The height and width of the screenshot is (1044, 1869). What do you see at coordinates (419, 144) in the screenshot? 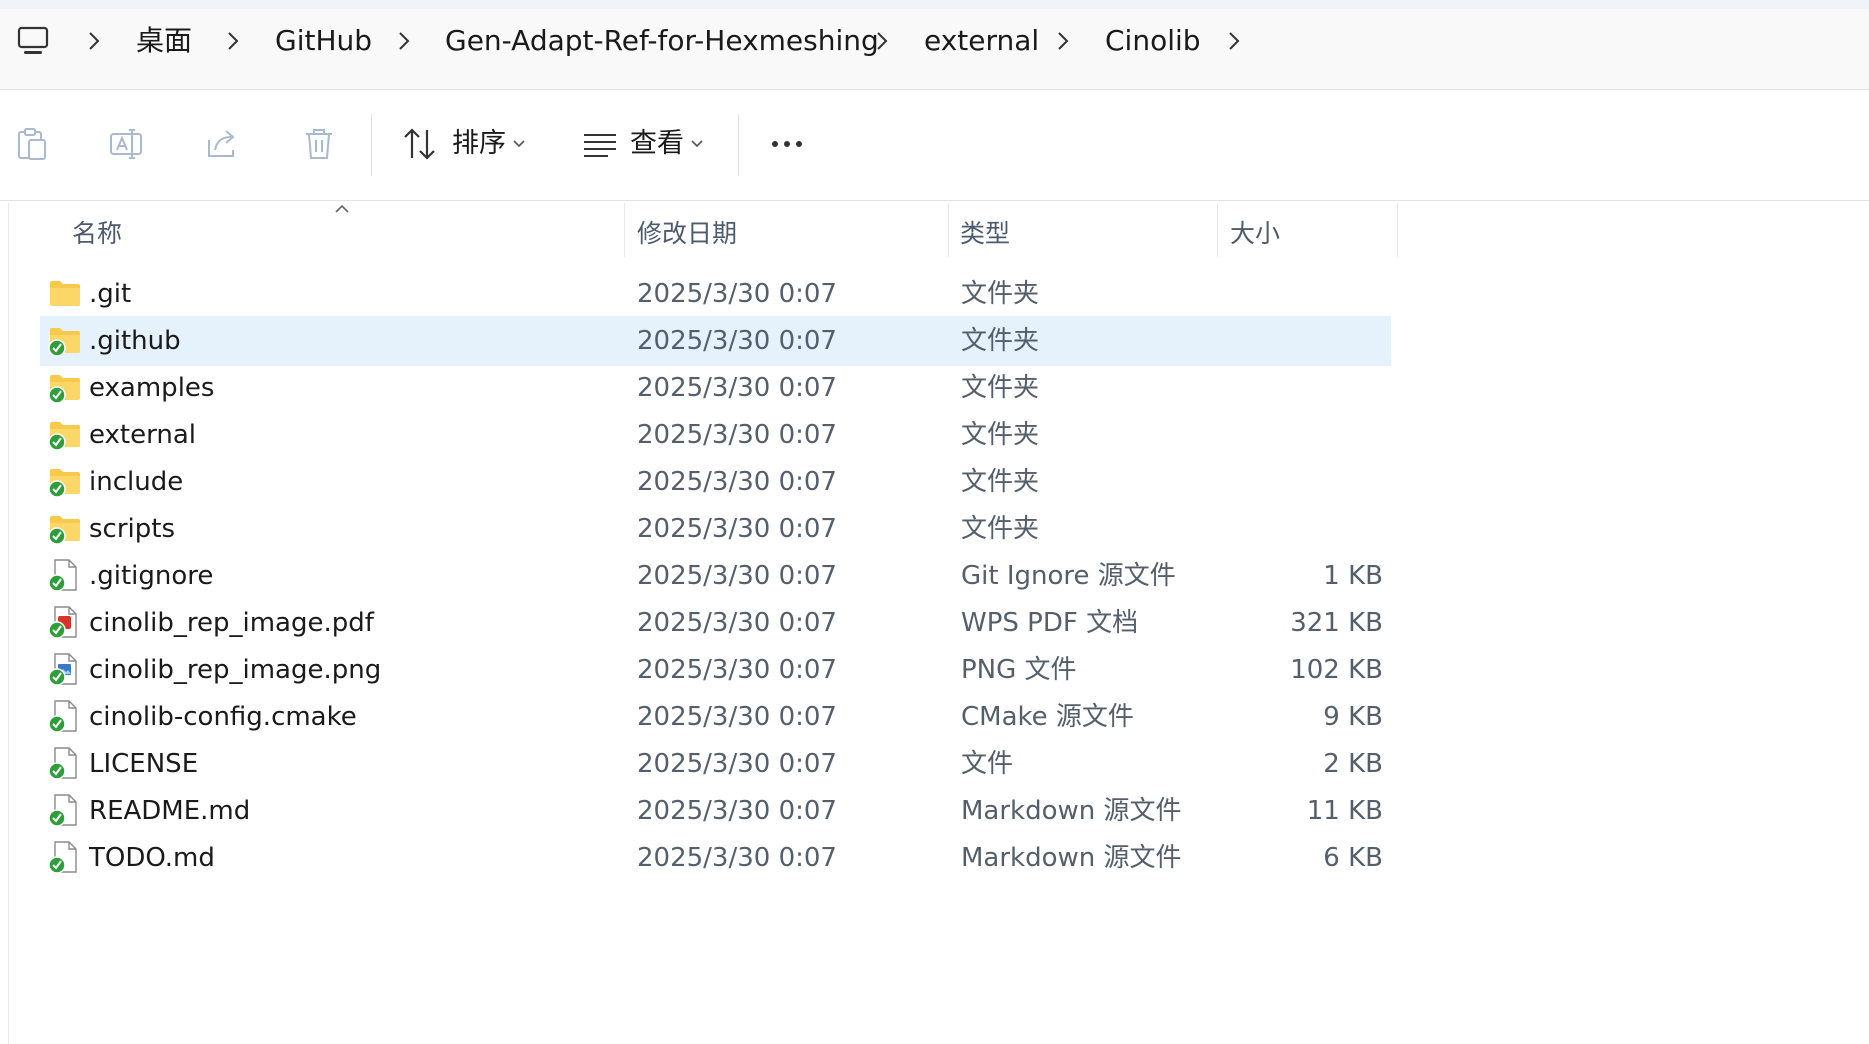
I see `sort-icon` at bounding box center [419, 144].